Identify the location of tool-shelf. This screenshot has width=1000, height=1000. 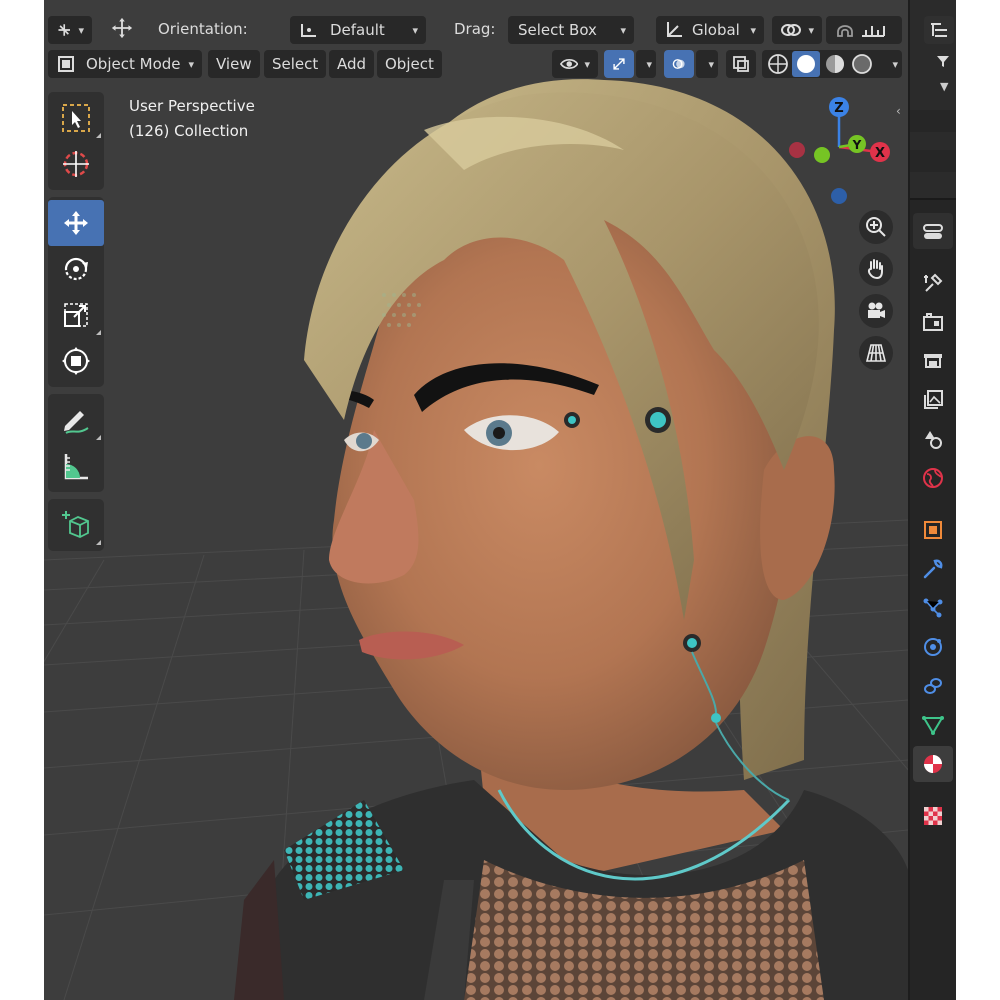
(77, 325).